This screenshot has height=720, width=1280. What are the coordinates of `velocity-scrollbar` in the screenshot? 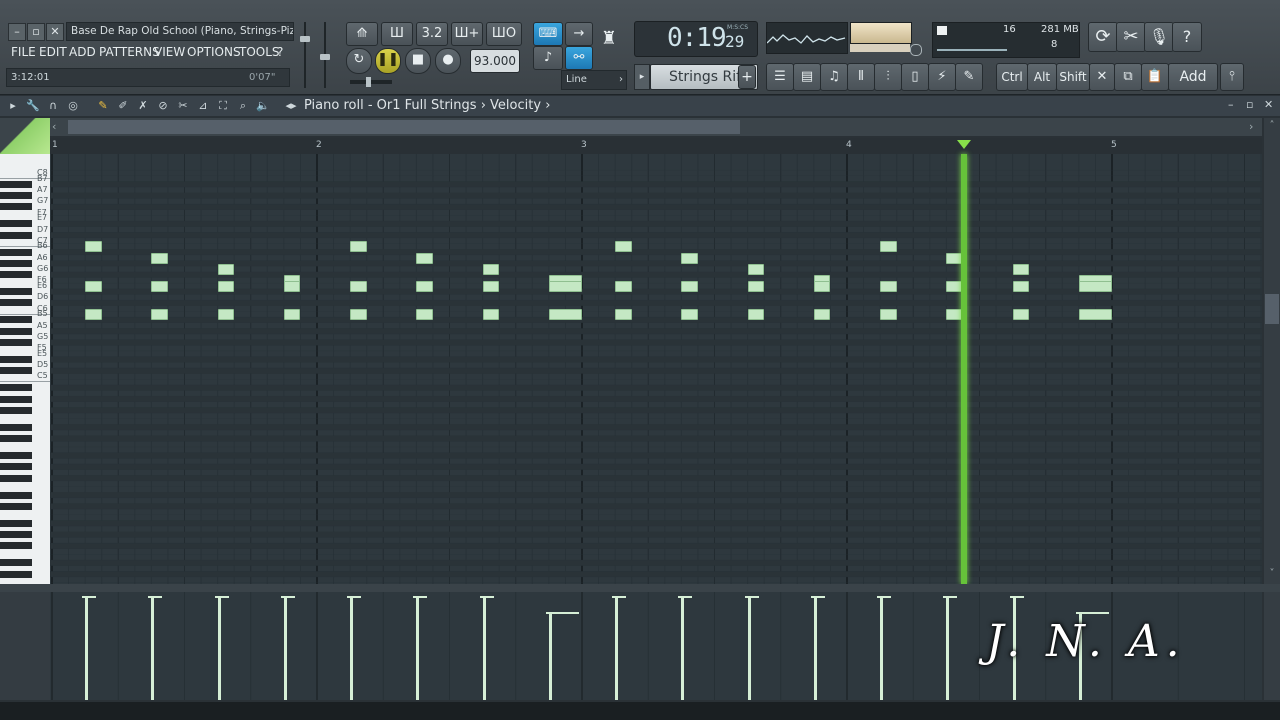 It's located at (1272, 646).